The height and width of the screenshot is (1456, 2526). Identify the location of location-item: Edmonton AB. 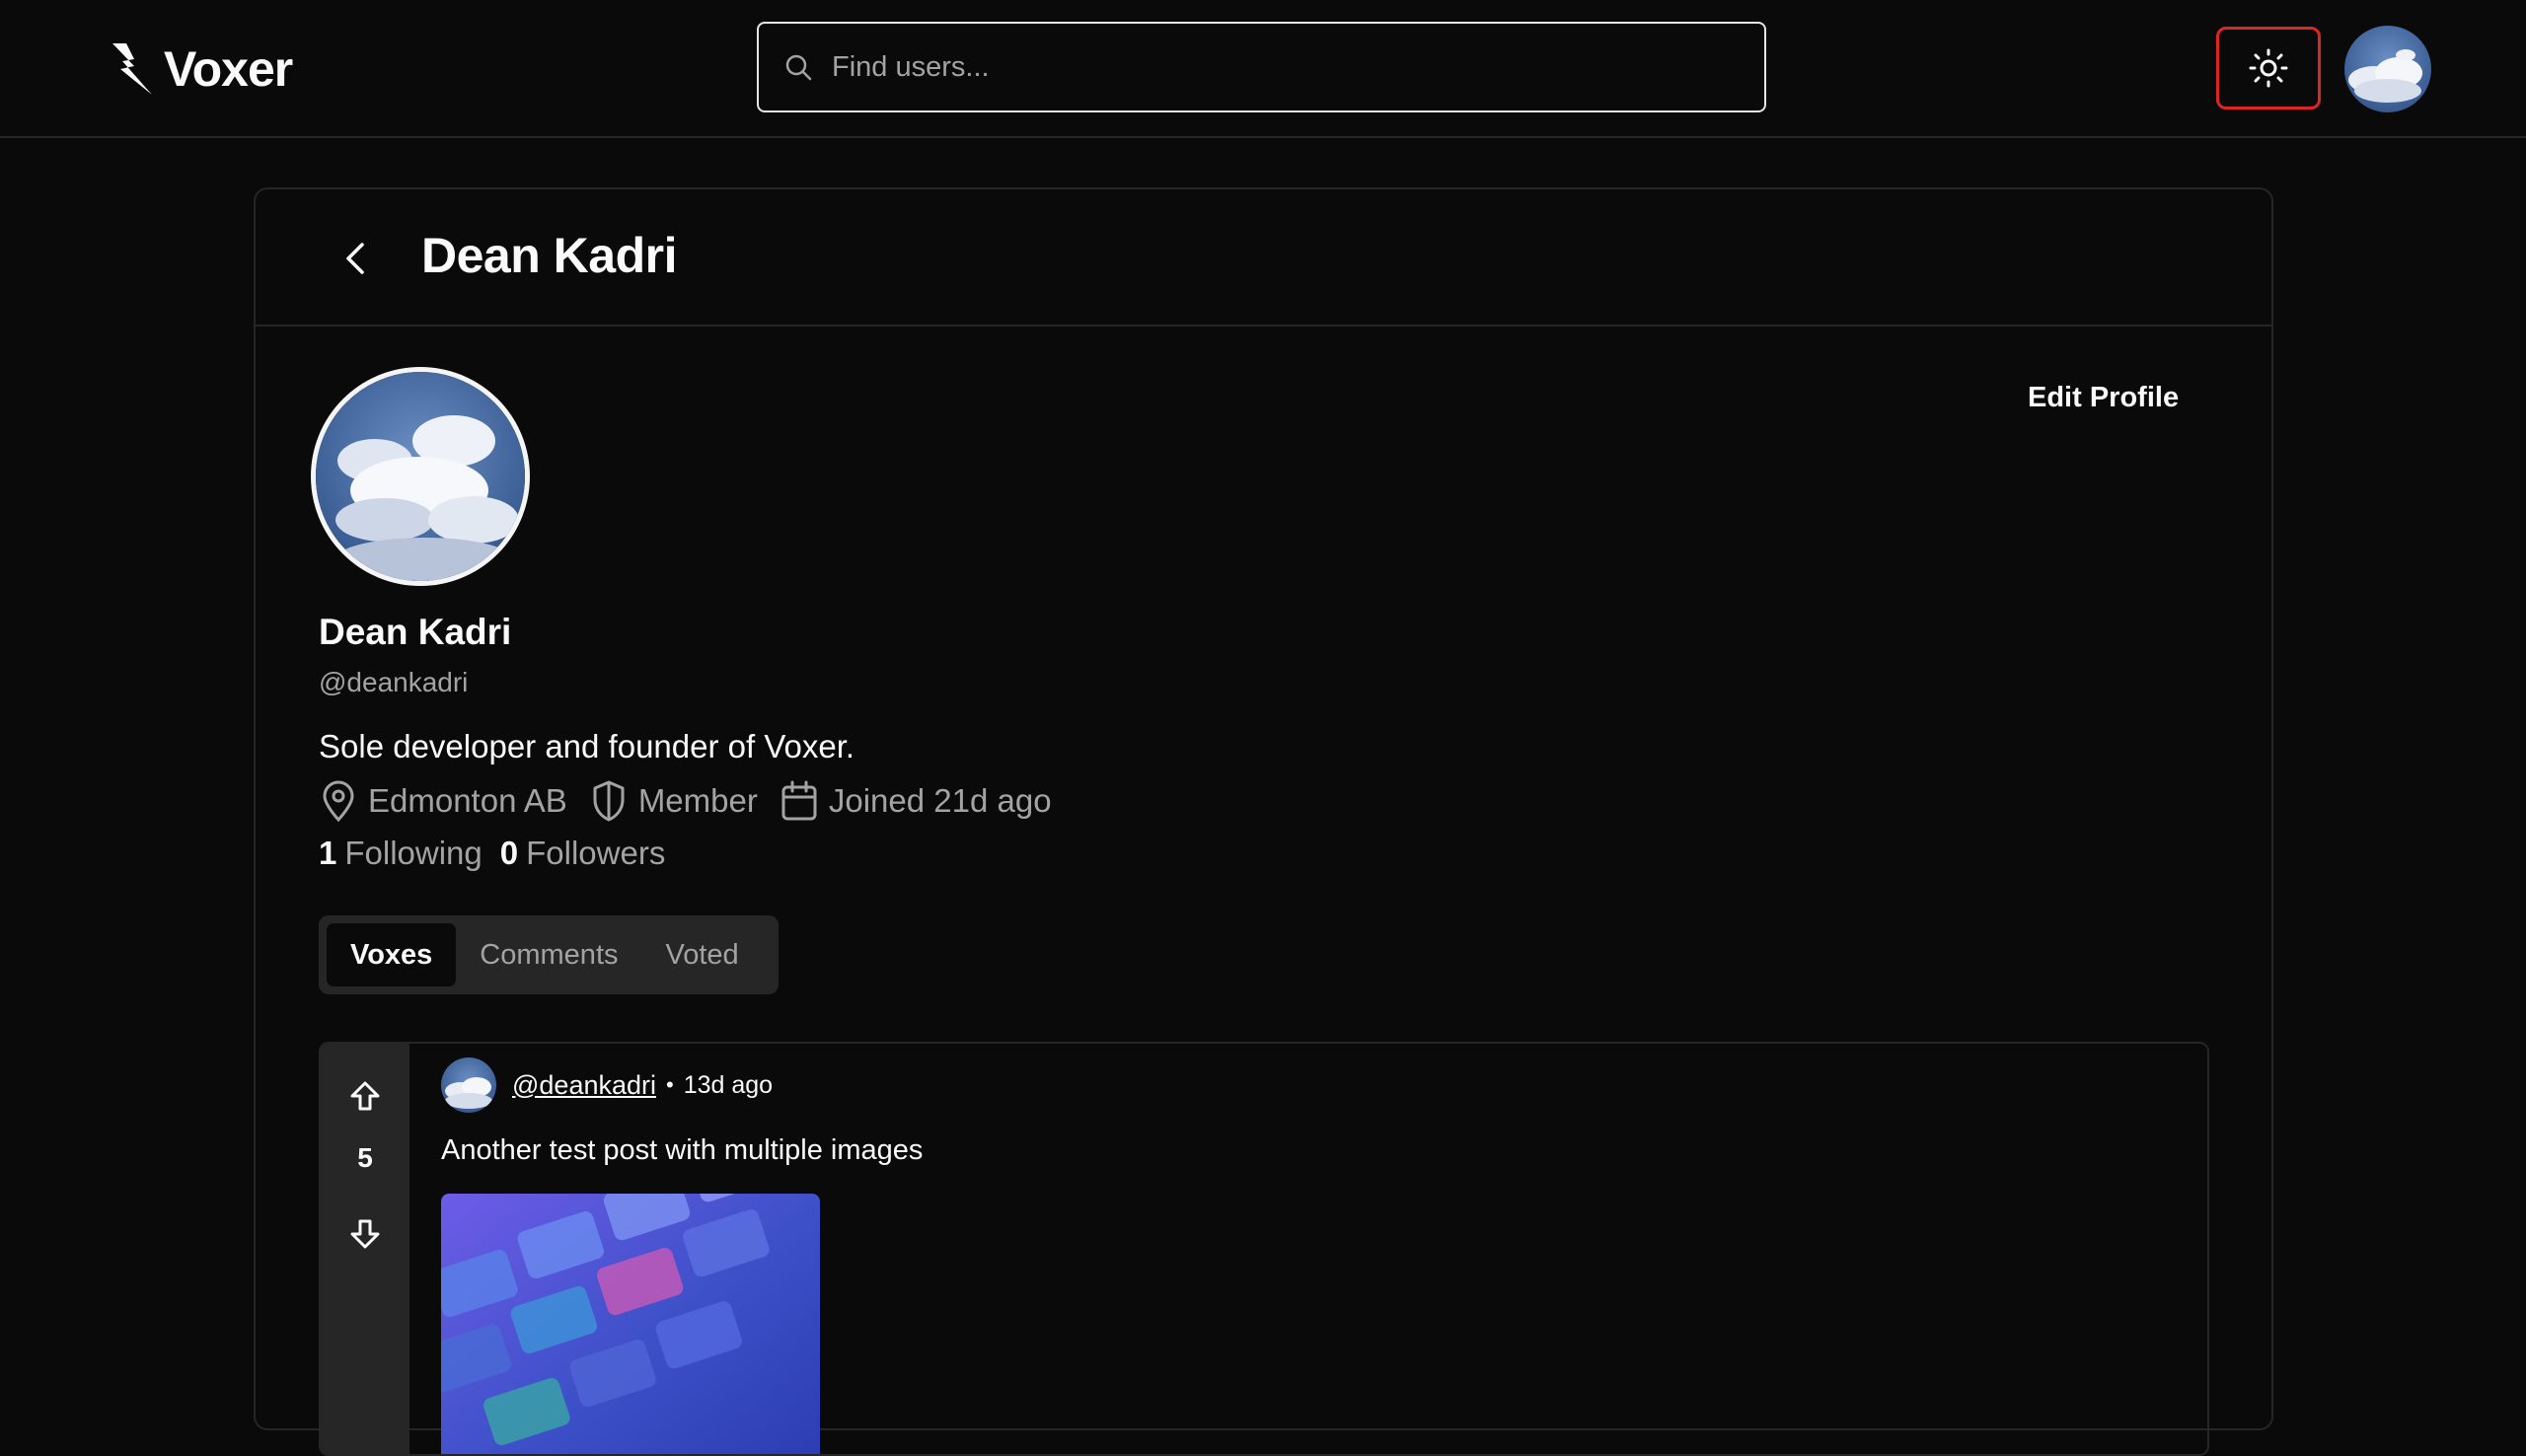
(443, 801).